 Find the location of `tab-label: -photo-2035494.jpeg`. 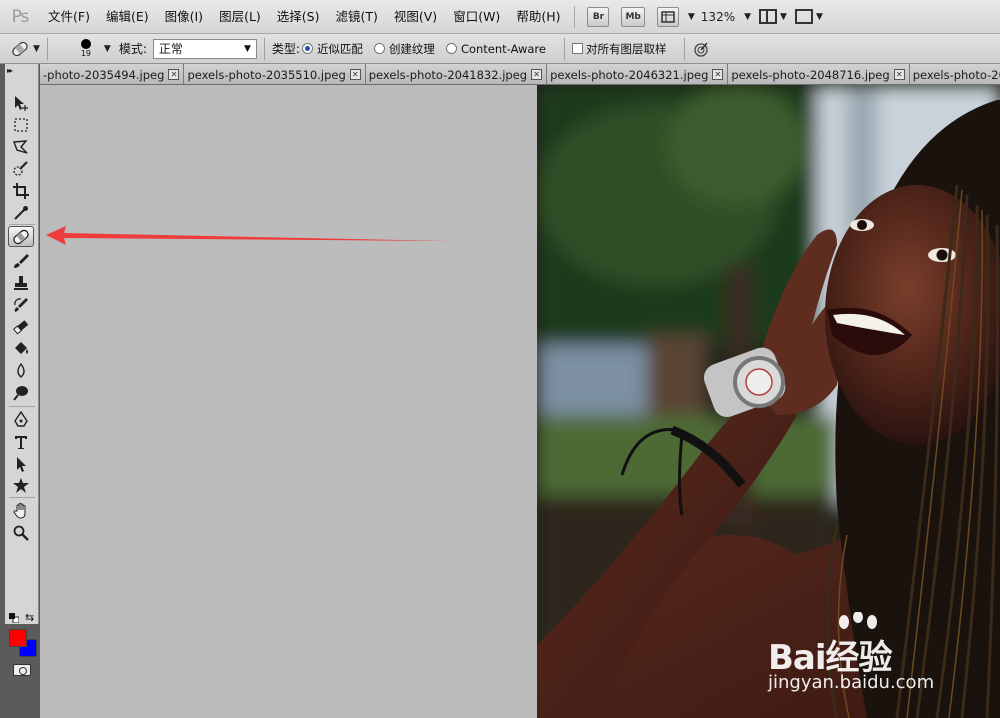

tab-label: -photo-2035494.jpeg is located at coordinates (104, 74).